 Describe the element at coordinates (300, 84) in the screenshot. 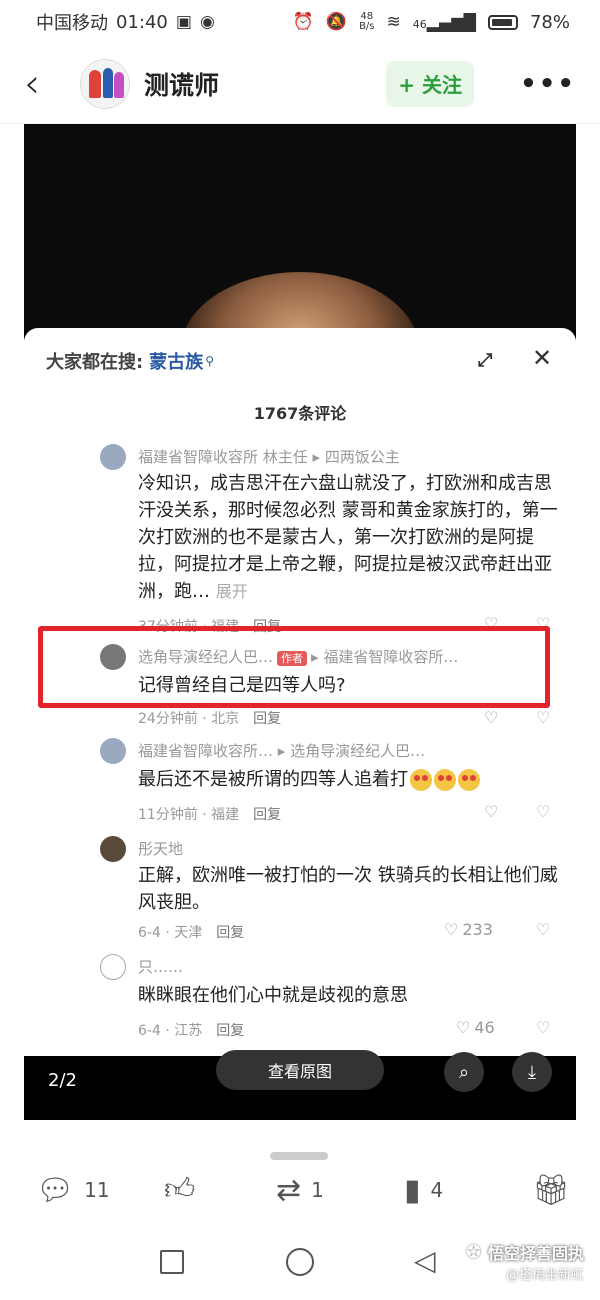

I see `page-header: ‹ 测谎师 + 关注 •••` at that location.